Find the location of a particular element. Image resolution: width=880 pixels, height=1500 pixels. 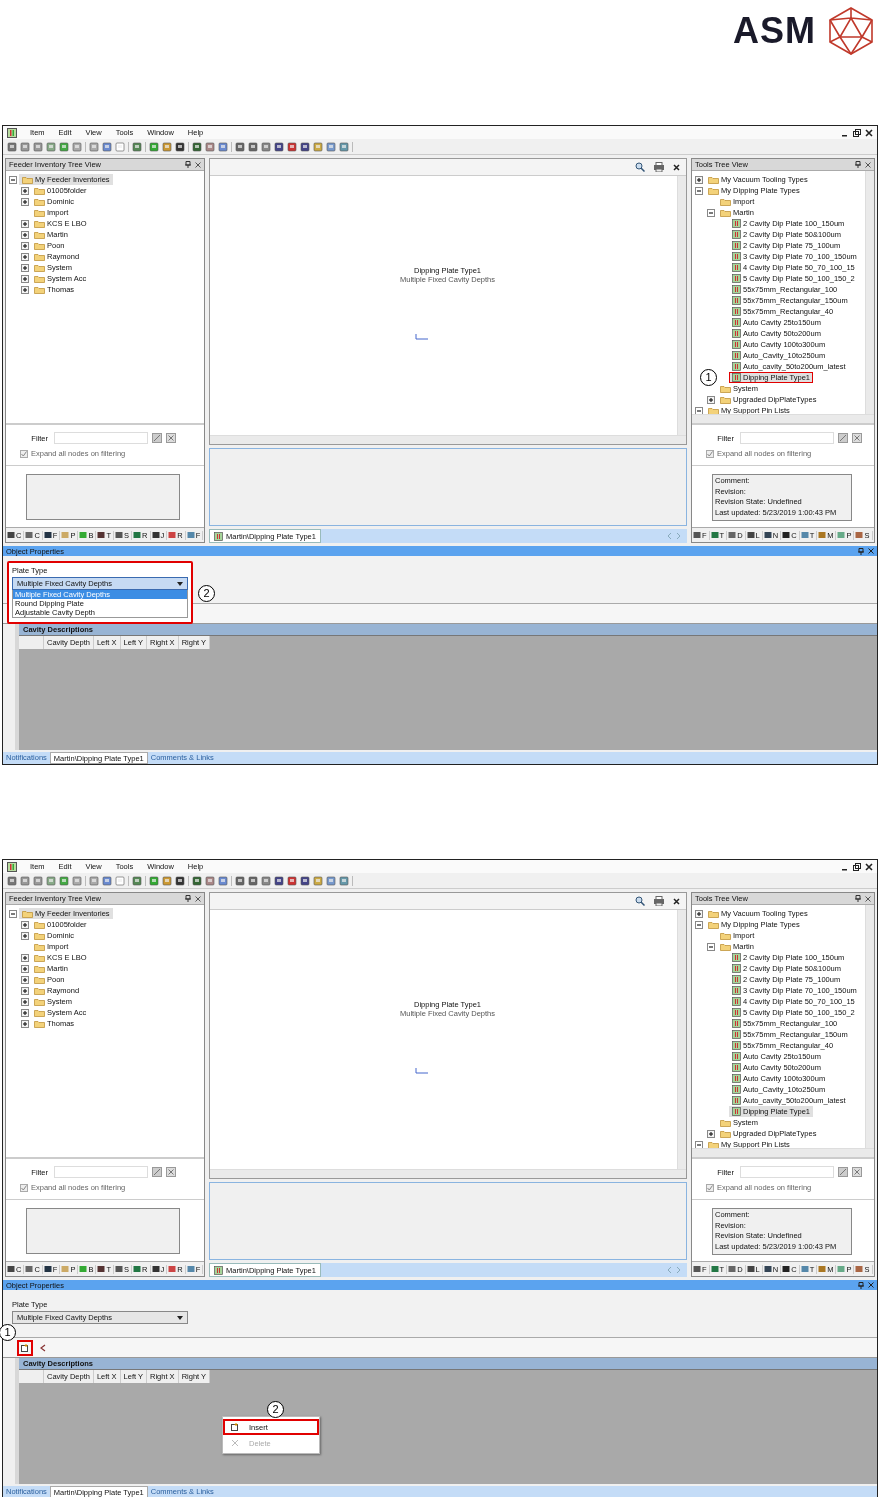

delete-icon is located at coordinates (235, 1443).